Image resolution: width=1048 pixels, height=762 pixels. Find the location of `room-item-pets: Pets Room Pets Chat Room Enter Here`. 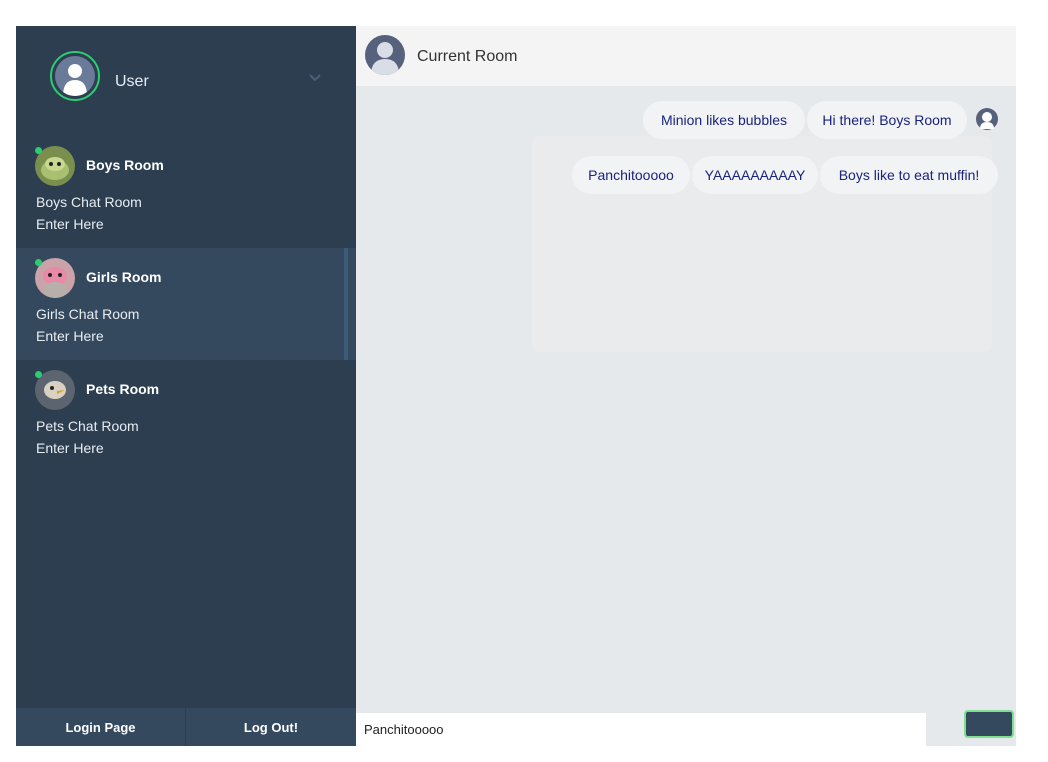

room-item-pets: Pets Room Pets Chat Room Enter Here is located at coordinates (186, 416).